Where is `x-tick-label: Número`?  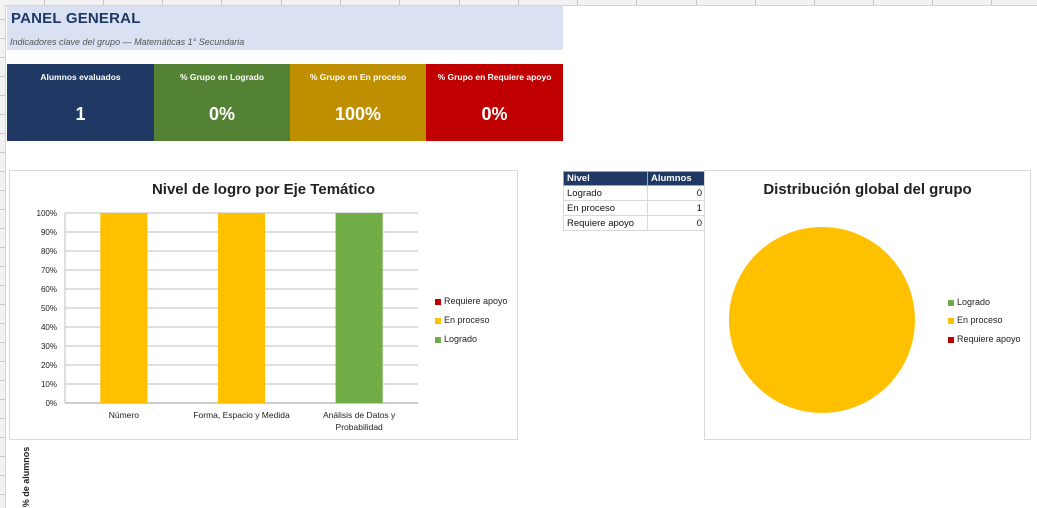
x-tick-label: Número is located at coordinates (124, 415).